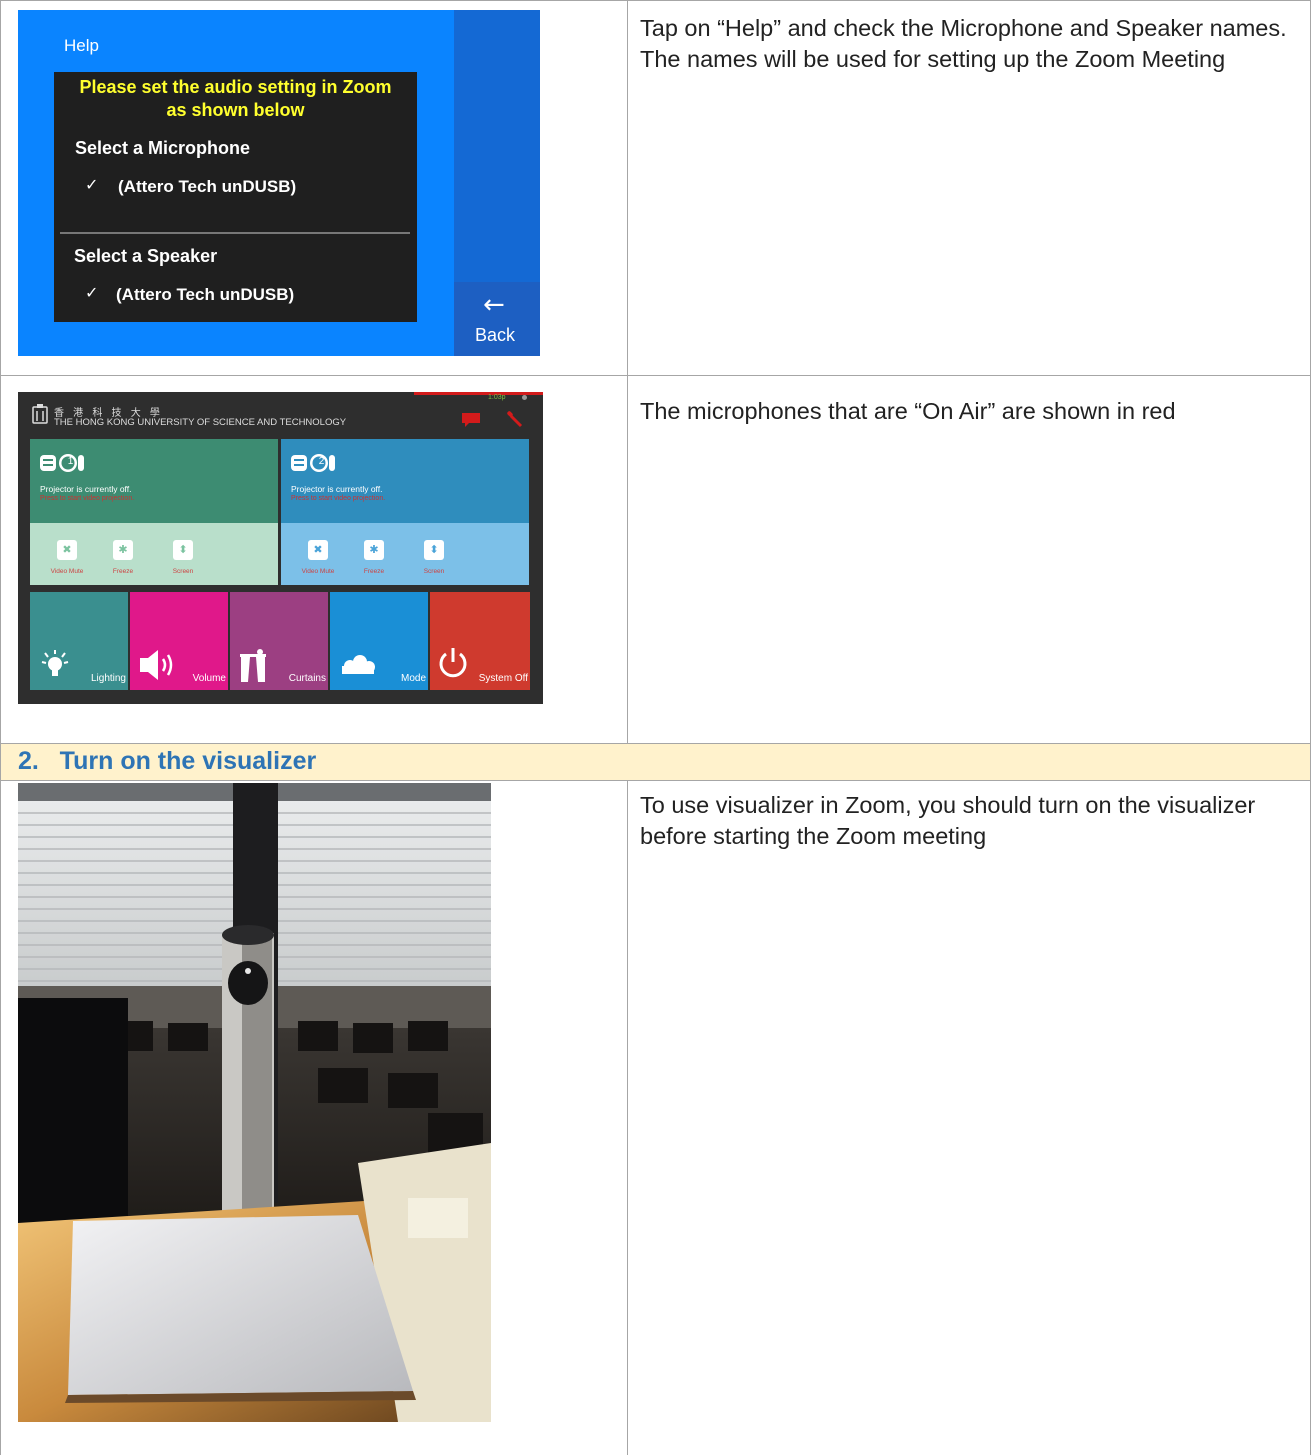 Image resolution: width=1311 pixels, height=1455 pixels. What do you see at coordinates (495, 335) in the screenshot?
I see `back-label: Back` at bounding box center [495, 335].